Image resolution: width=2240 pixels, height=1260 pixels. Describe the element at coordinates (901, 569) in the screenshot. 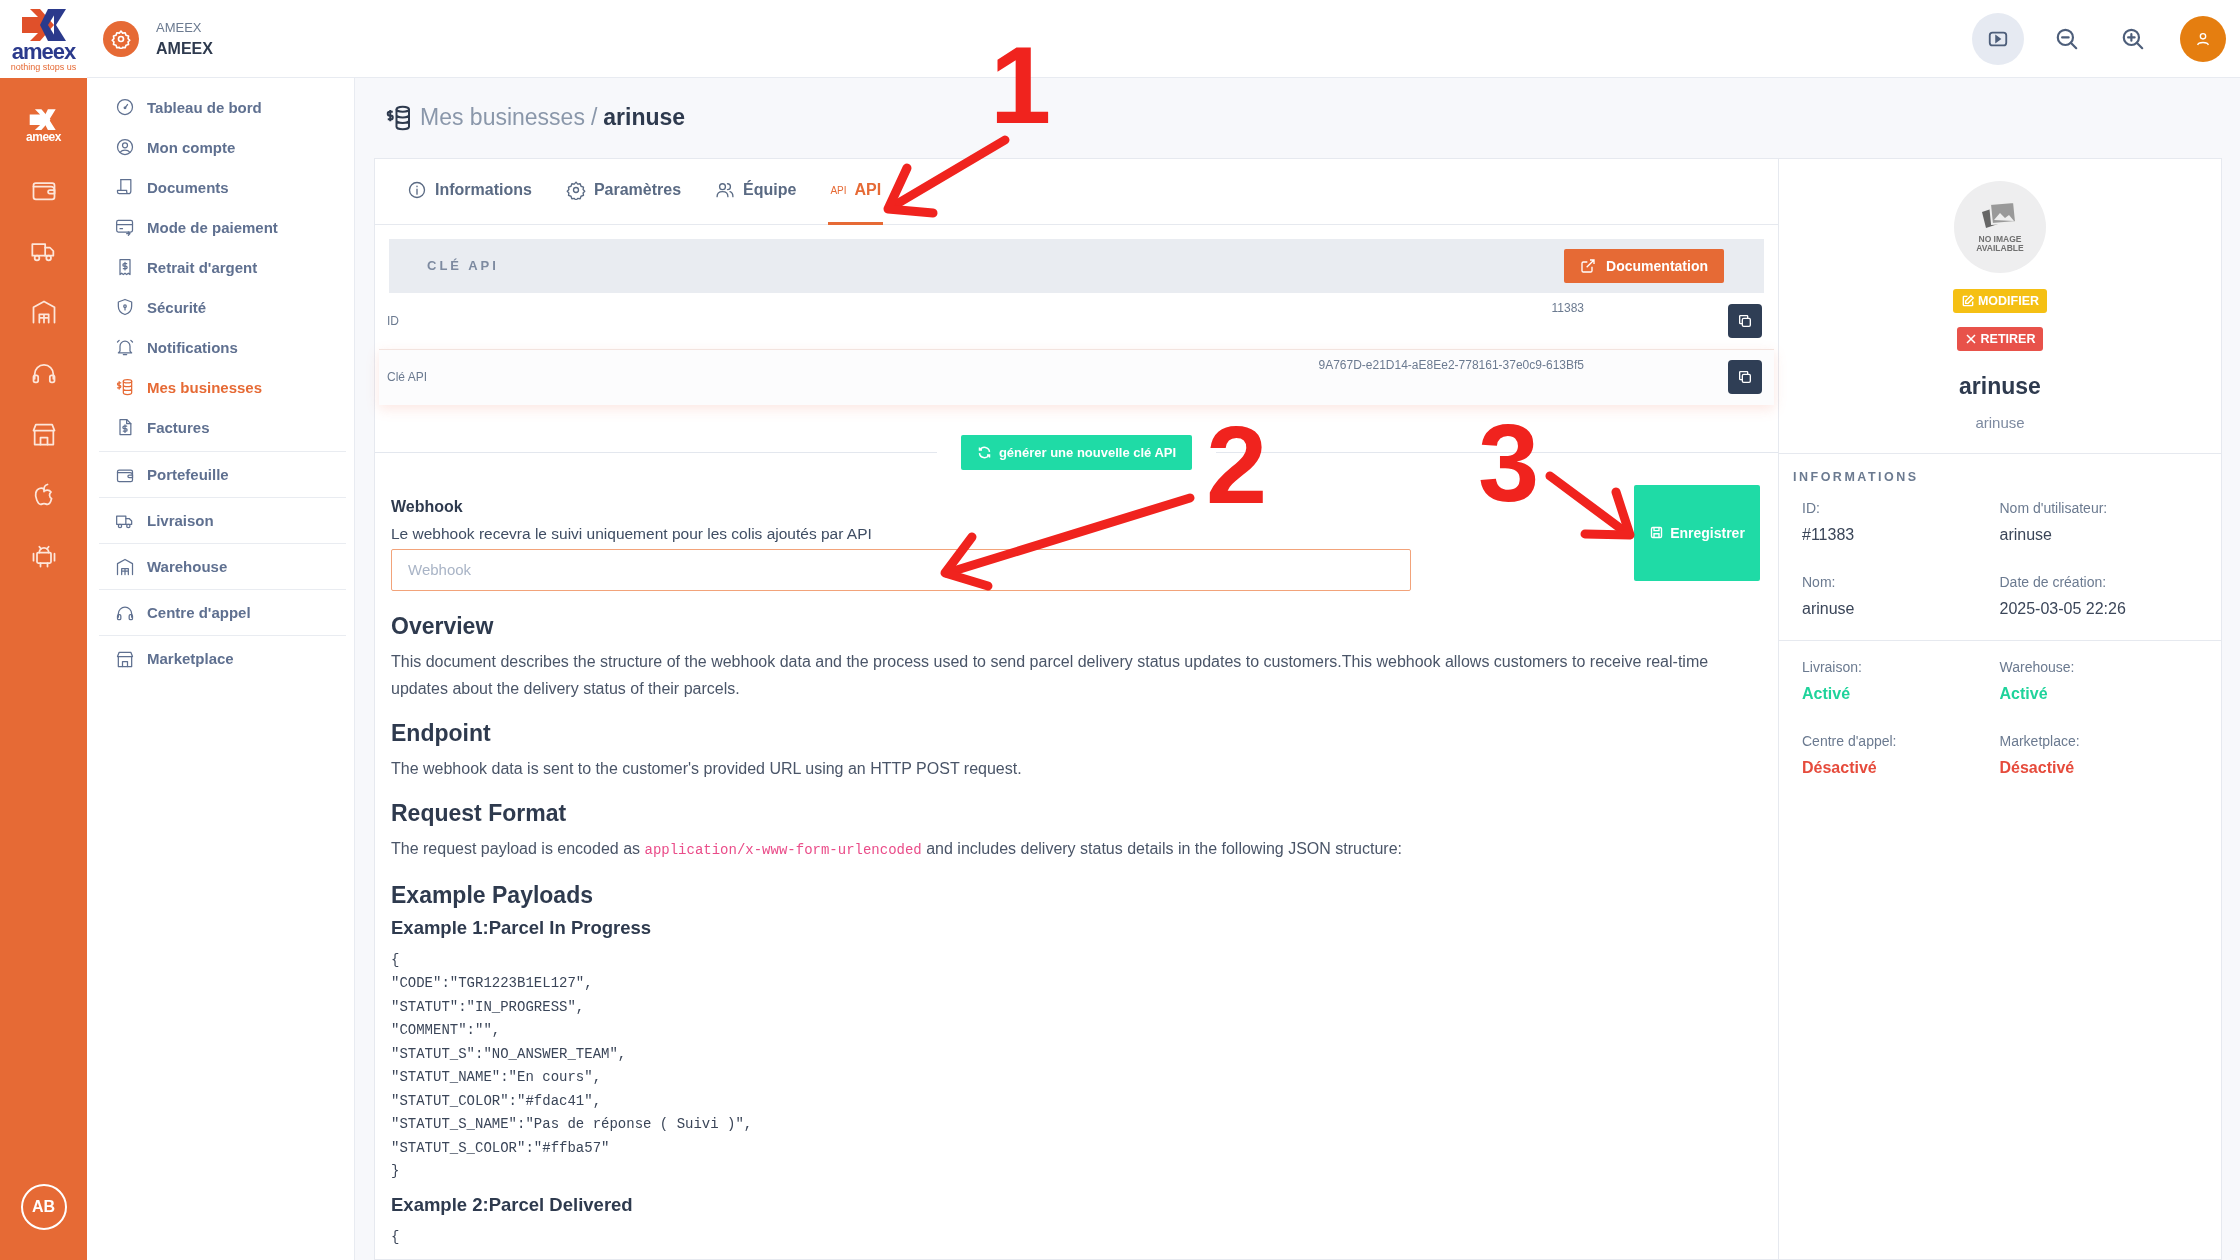

I see `webhook-field: Webhook` at that location.